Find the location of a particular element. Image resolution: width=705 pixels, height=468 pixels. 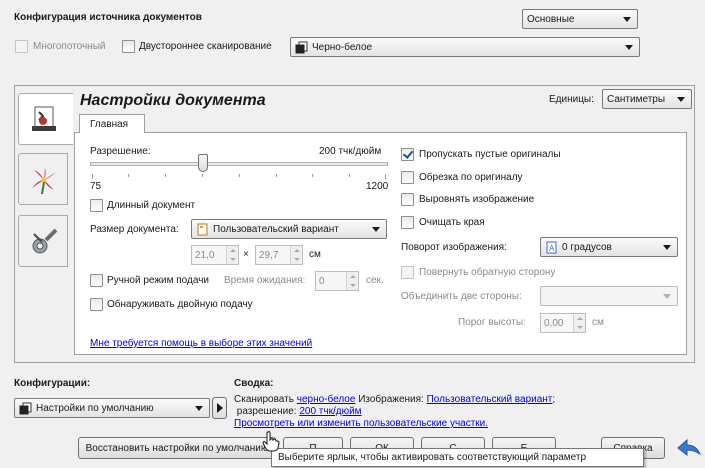

summary-mode-link: черно-белое is located at coordinates (326, 399).